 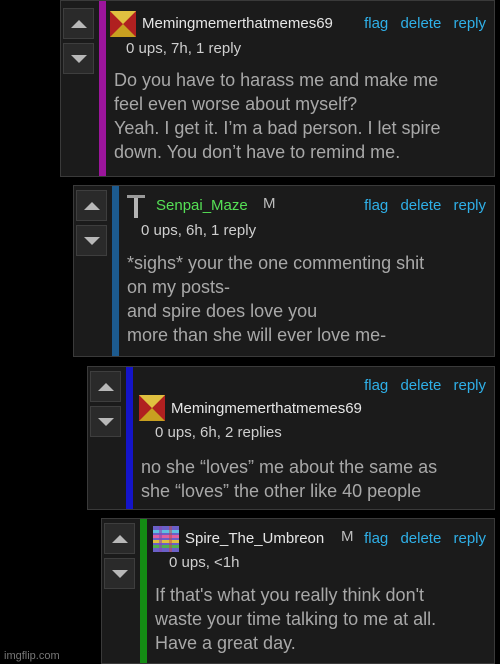 What do you see at coordinates (218, 432) in the screenshot?
I see `comment-meta: 0 ups, 6h, 2 replies` at bounding box center [218, 432].